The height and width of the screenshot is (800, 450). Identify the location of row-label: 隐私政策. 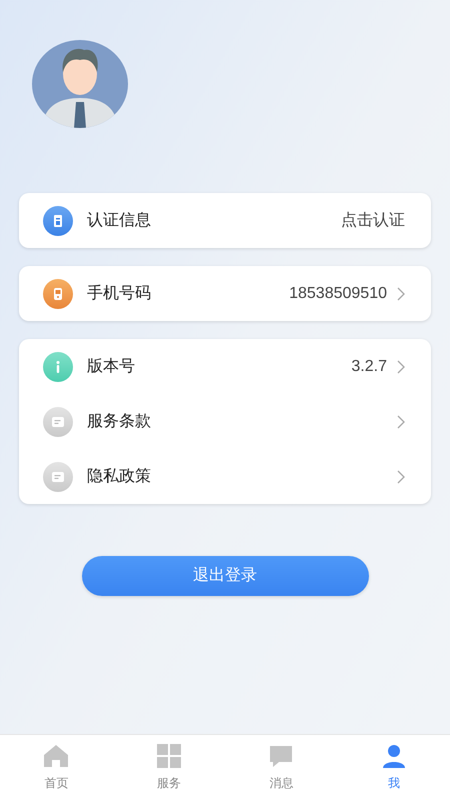
(119, 476).